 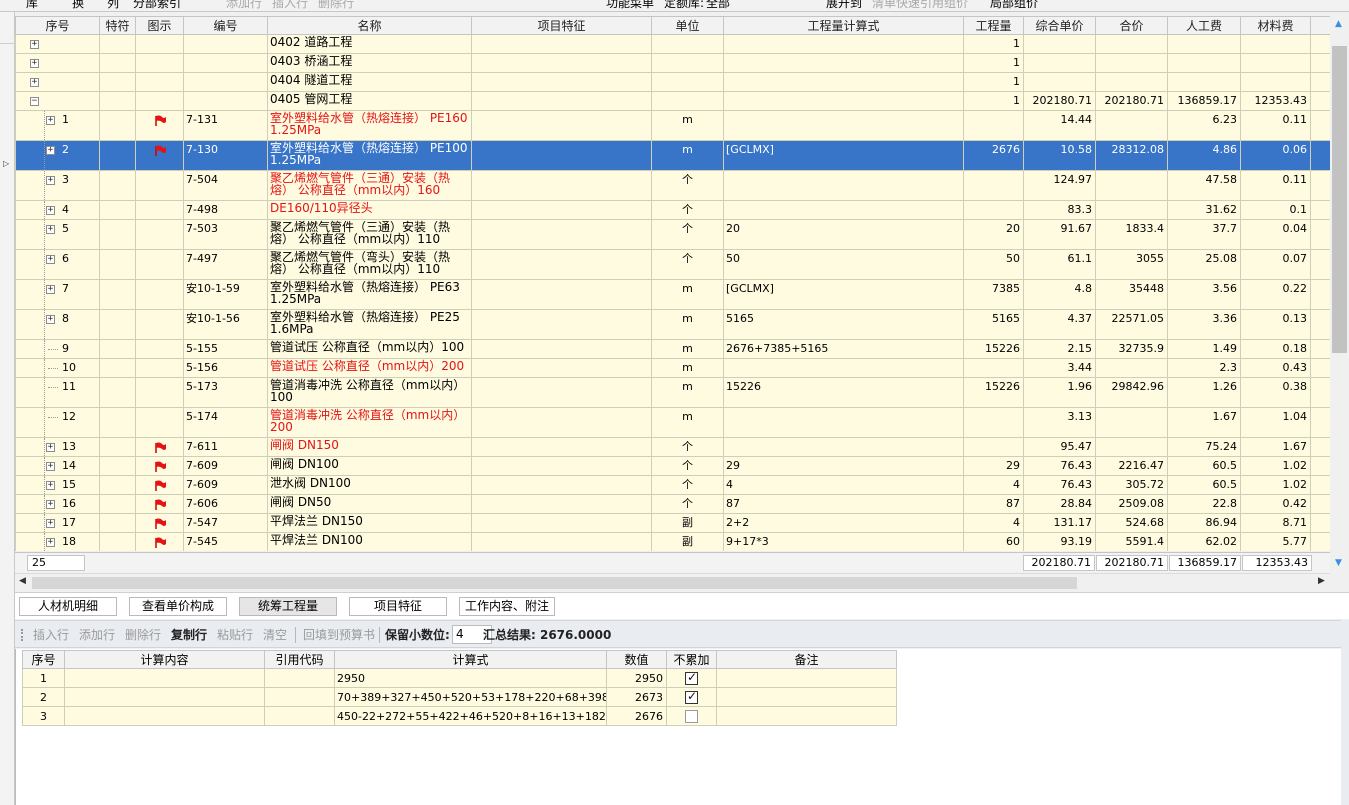 I want to click on name-cell: 聚乙烯燃气管件（弯头）安装（热熔） 公称直径（mm以内）110, so click(x=369, y=264).